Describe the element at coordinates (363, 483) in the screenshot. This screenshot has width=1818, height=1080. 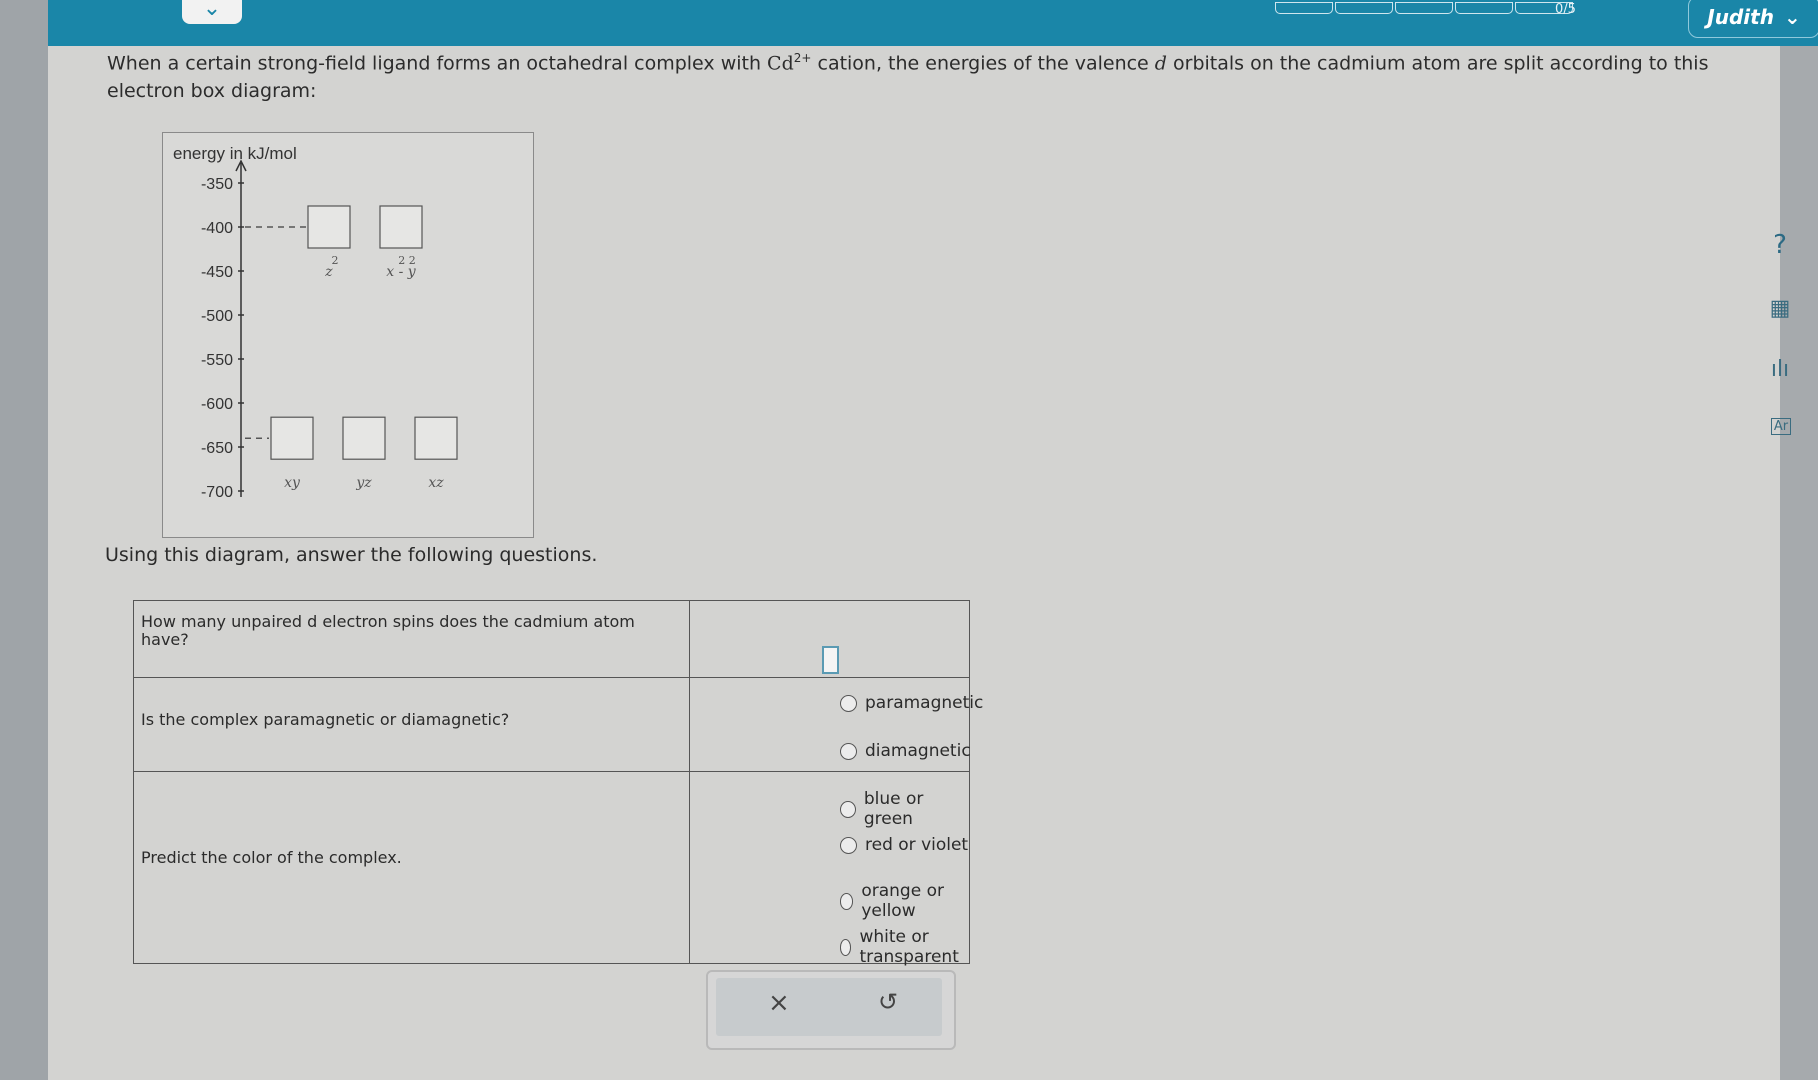
I see `orbital-label: yz` at that location.